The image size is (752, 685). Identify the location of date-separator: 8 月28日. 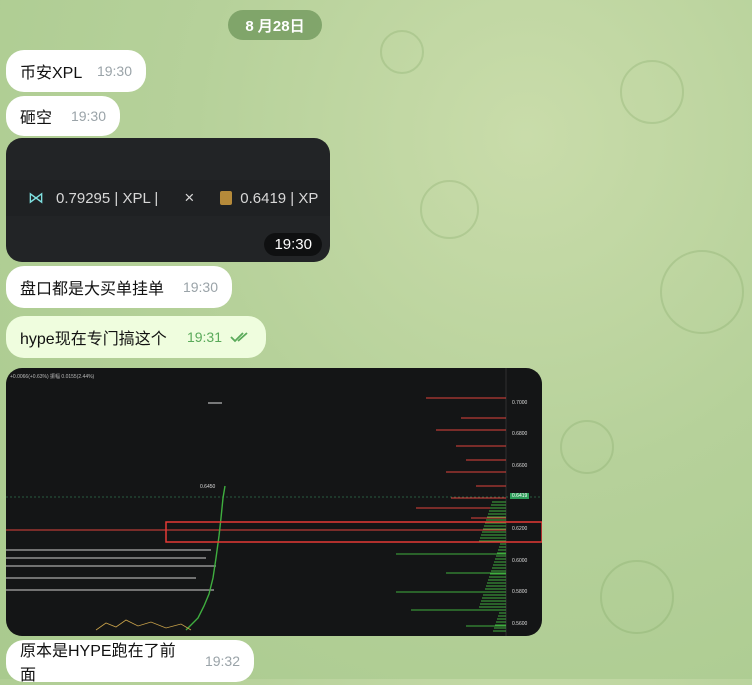
(275, 25).